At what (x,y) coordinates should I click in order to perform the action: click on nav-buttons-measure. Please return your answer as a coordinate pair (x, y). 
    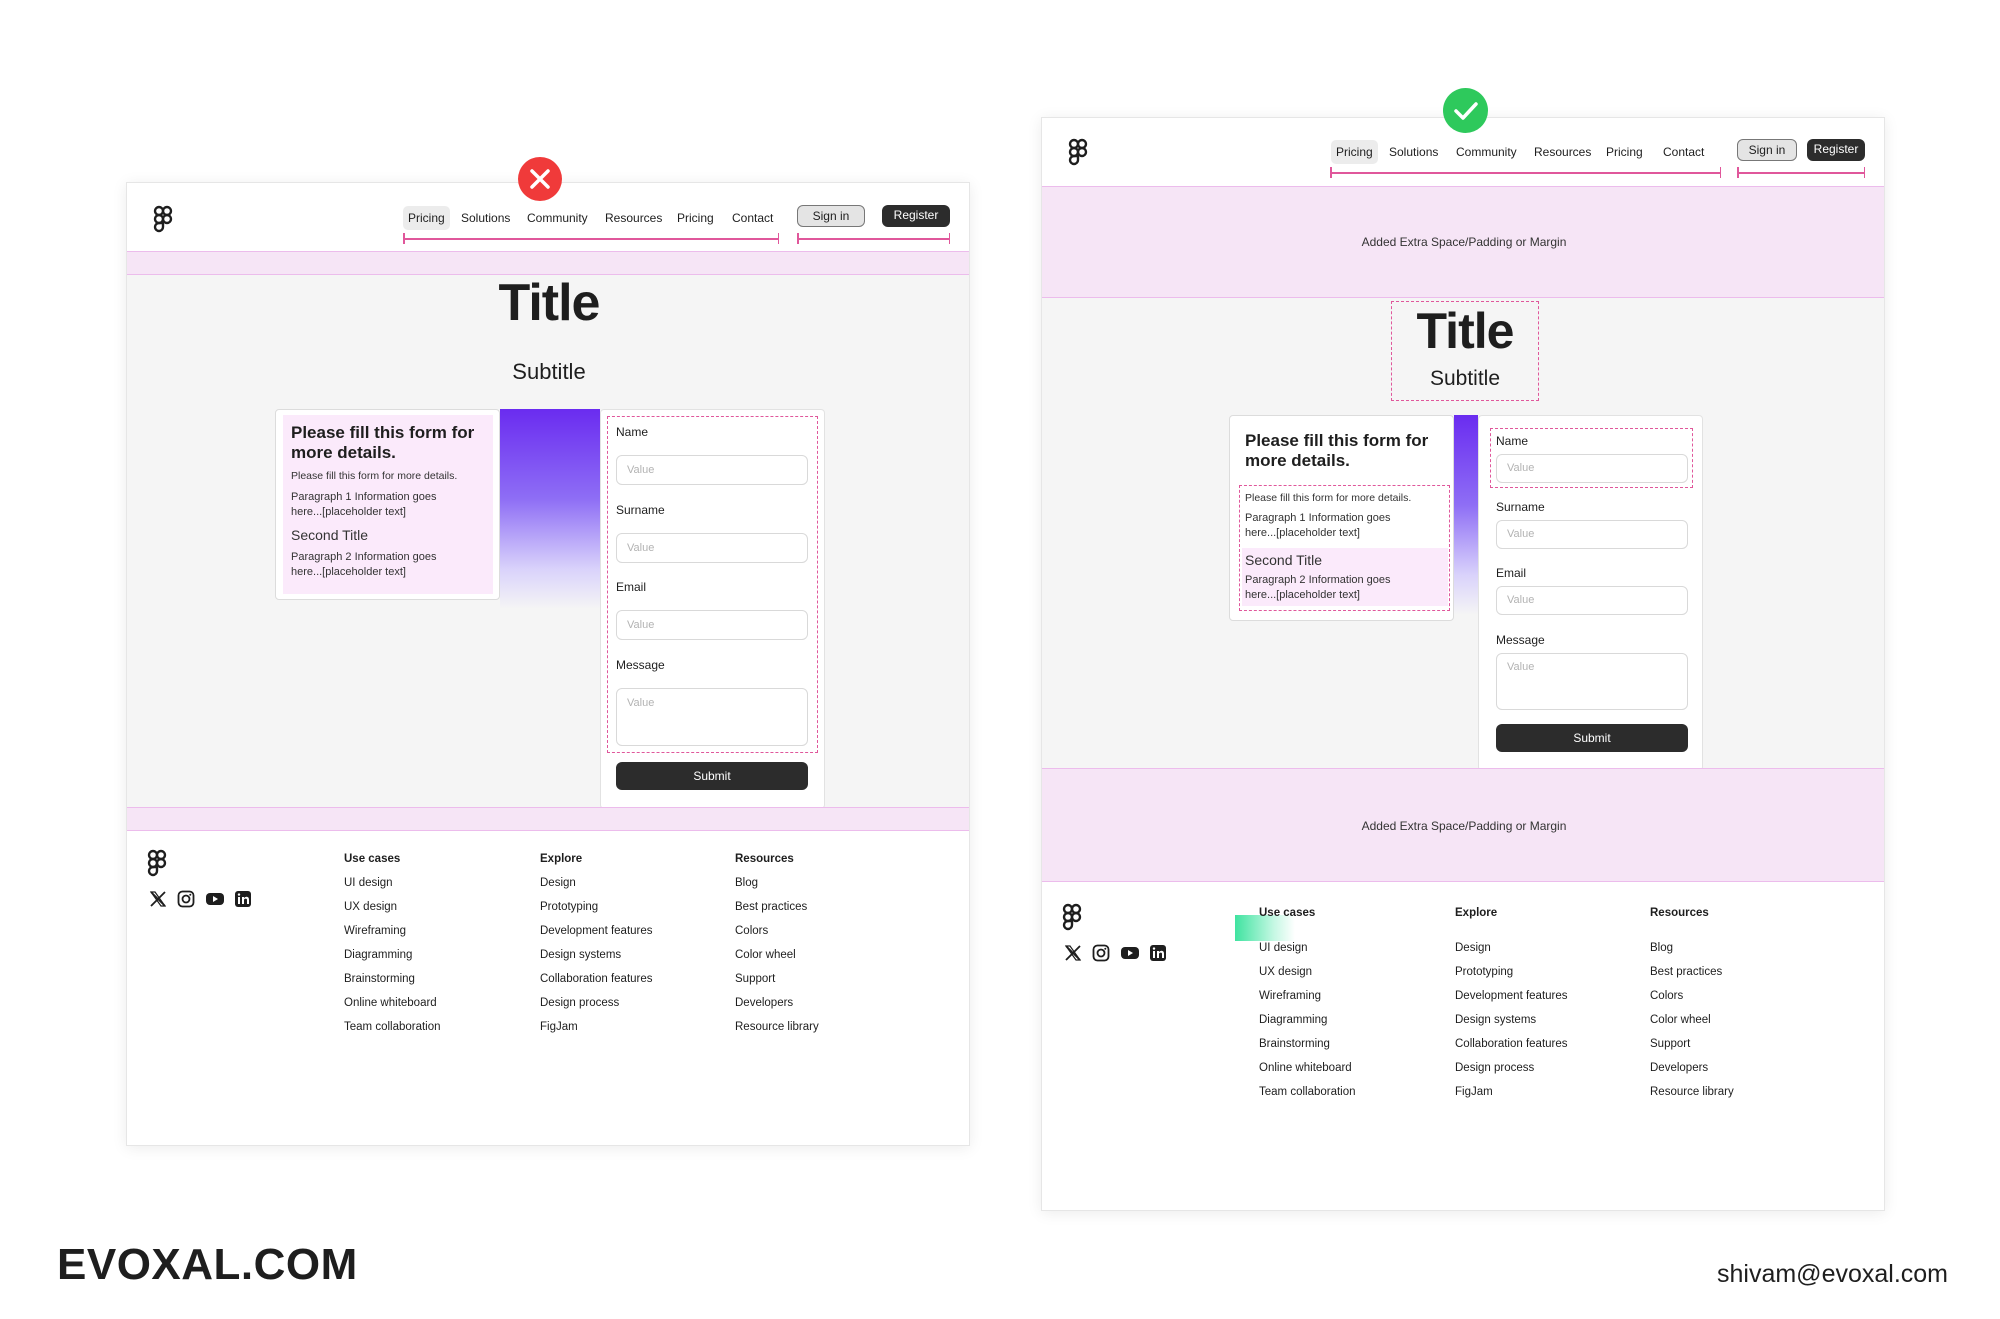
    Looking at the image, I should click on (873, 238).